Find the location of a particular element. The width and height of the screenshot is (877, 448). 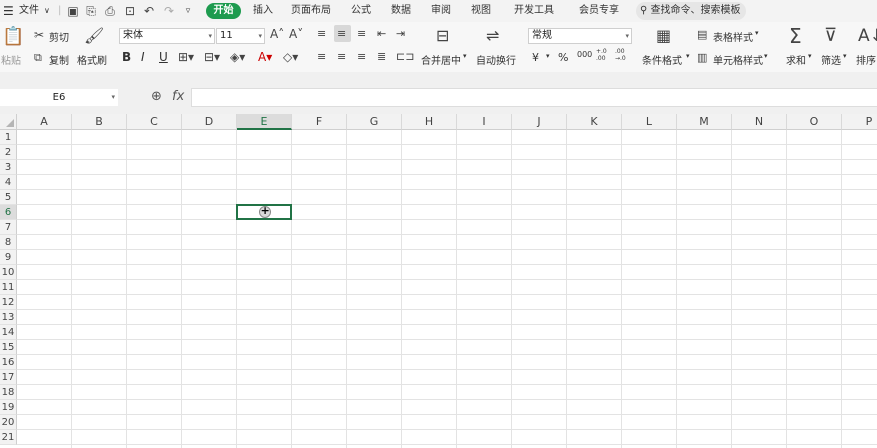

cut-icon: ✂ is located at coordinates (39, 35).